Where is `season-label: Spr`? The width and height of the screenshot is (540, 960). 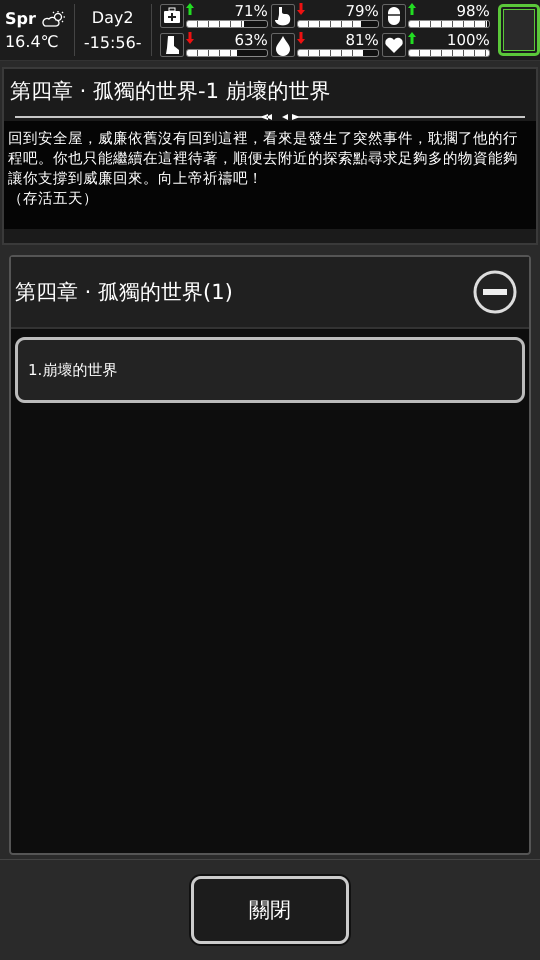
season-label: Spr is located at coordinates (20, 18).